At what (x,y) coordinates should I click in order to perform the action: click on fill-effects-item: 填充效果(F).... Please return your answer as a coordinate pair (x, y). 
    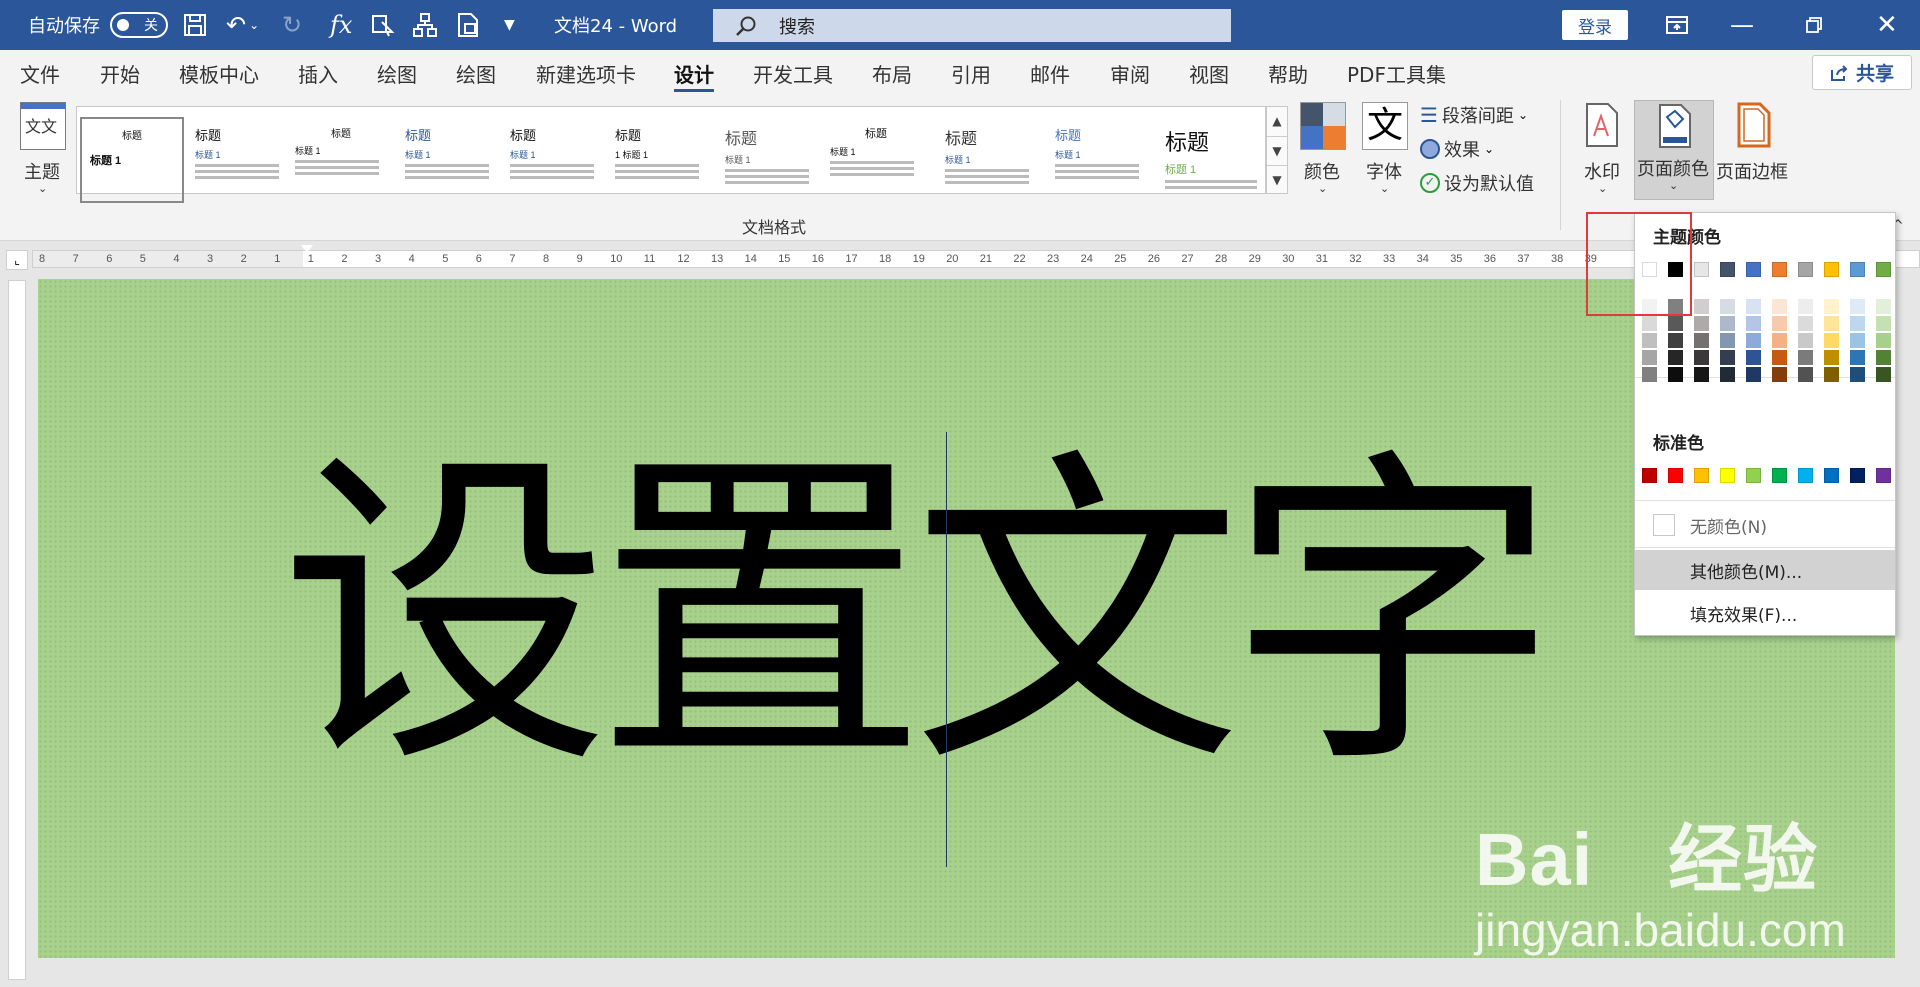
    Looking at the image, I should click on (1765, 613).